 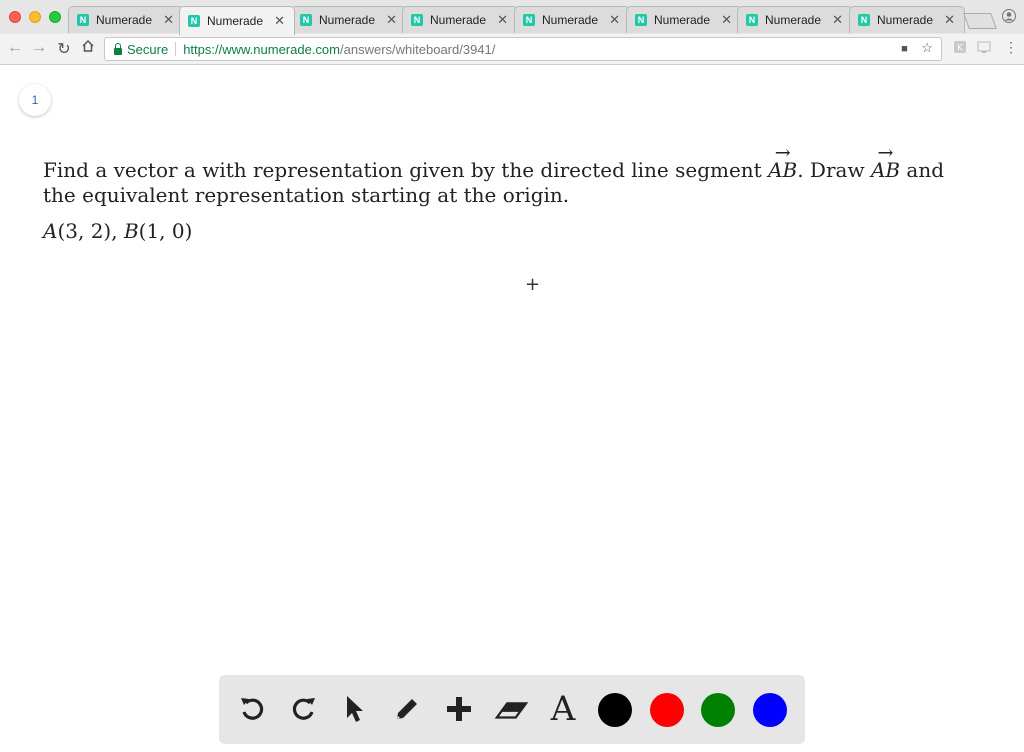 I want to click on text-tool-glyph: A, so click(x=563, y=709).